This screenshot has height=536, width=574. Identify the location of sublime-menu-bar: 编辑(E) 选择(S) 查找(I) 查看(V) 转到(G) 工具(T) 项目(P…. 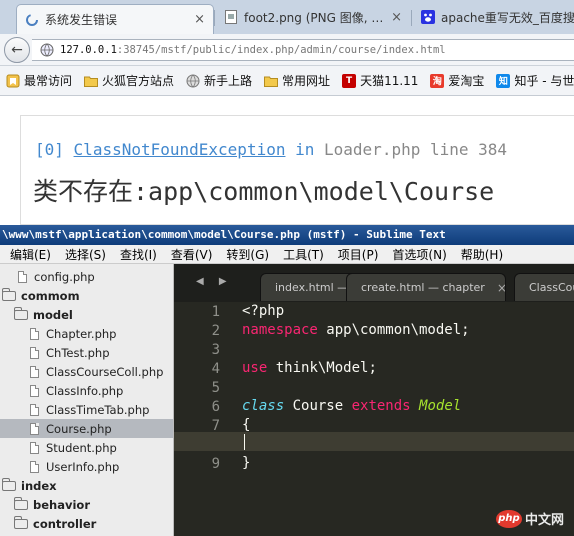
(287, 254).